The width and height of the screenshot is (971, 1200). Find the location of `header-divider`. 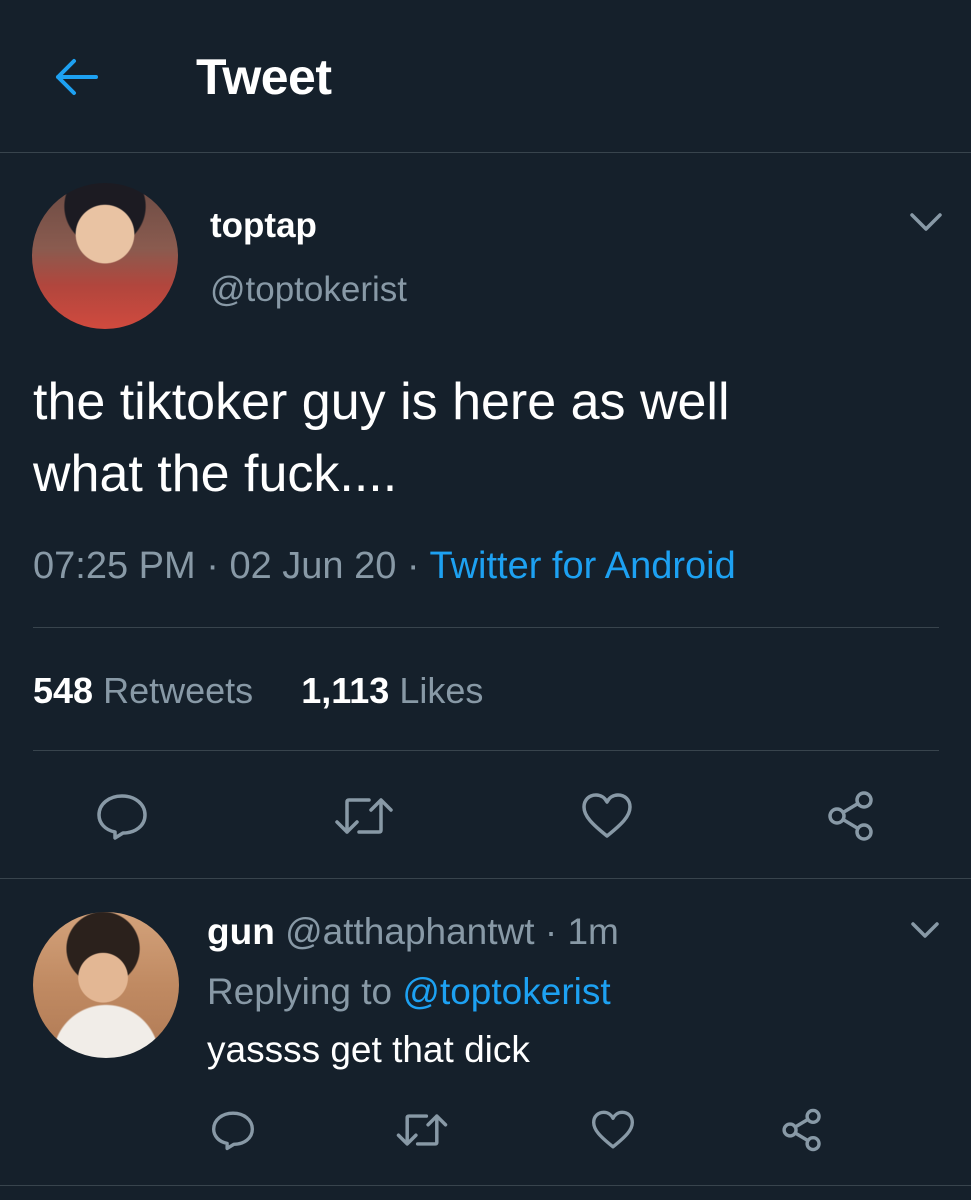

header-divider is located at coordinates (485, 152).